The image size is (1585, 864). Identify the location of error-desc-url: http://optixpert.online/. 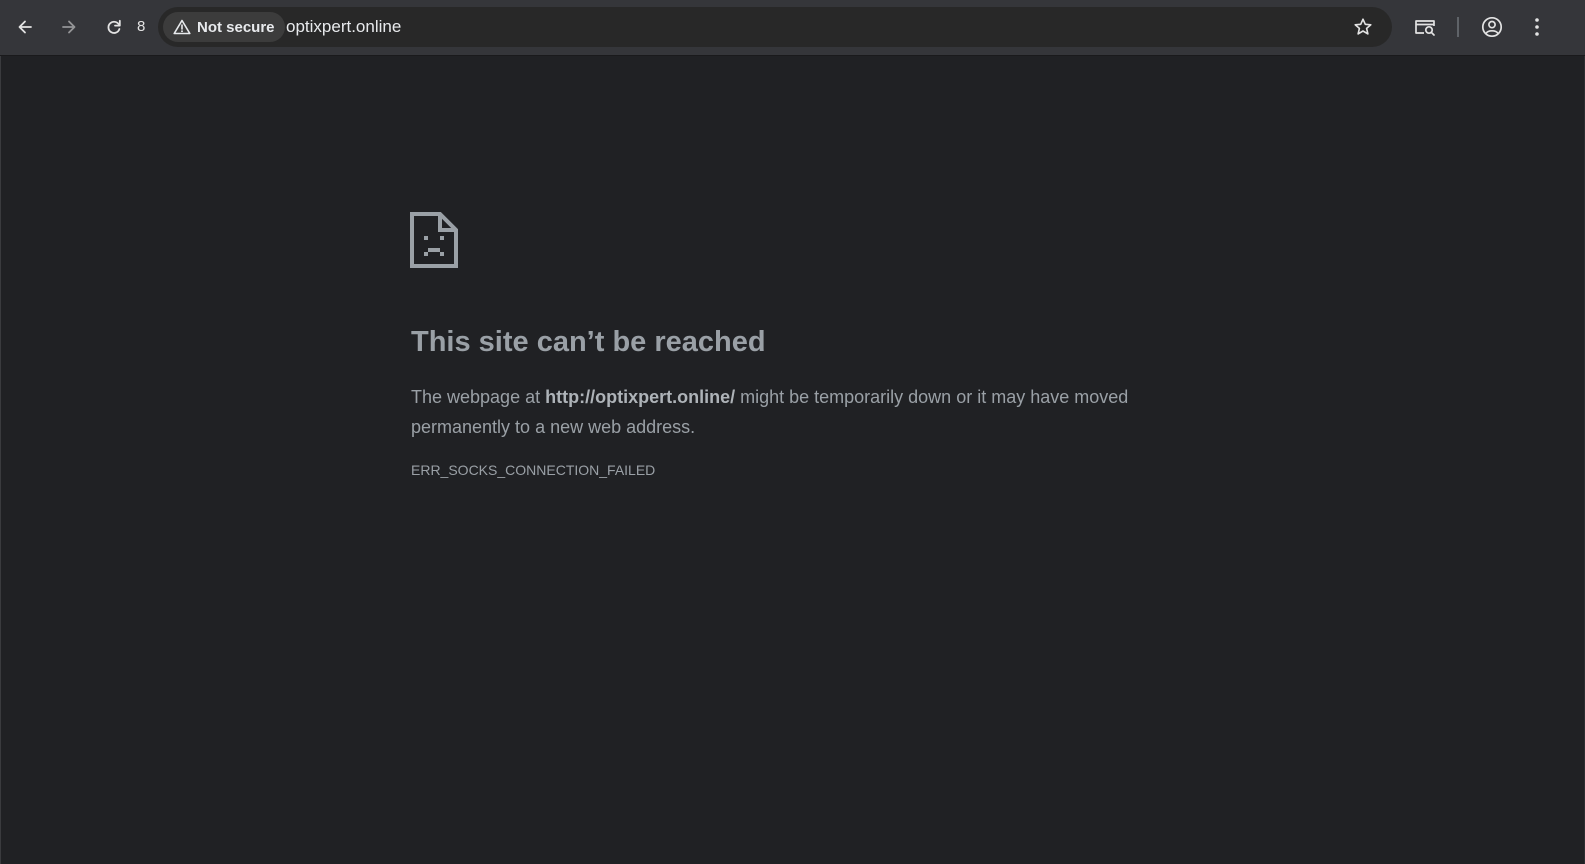
(640, 397).